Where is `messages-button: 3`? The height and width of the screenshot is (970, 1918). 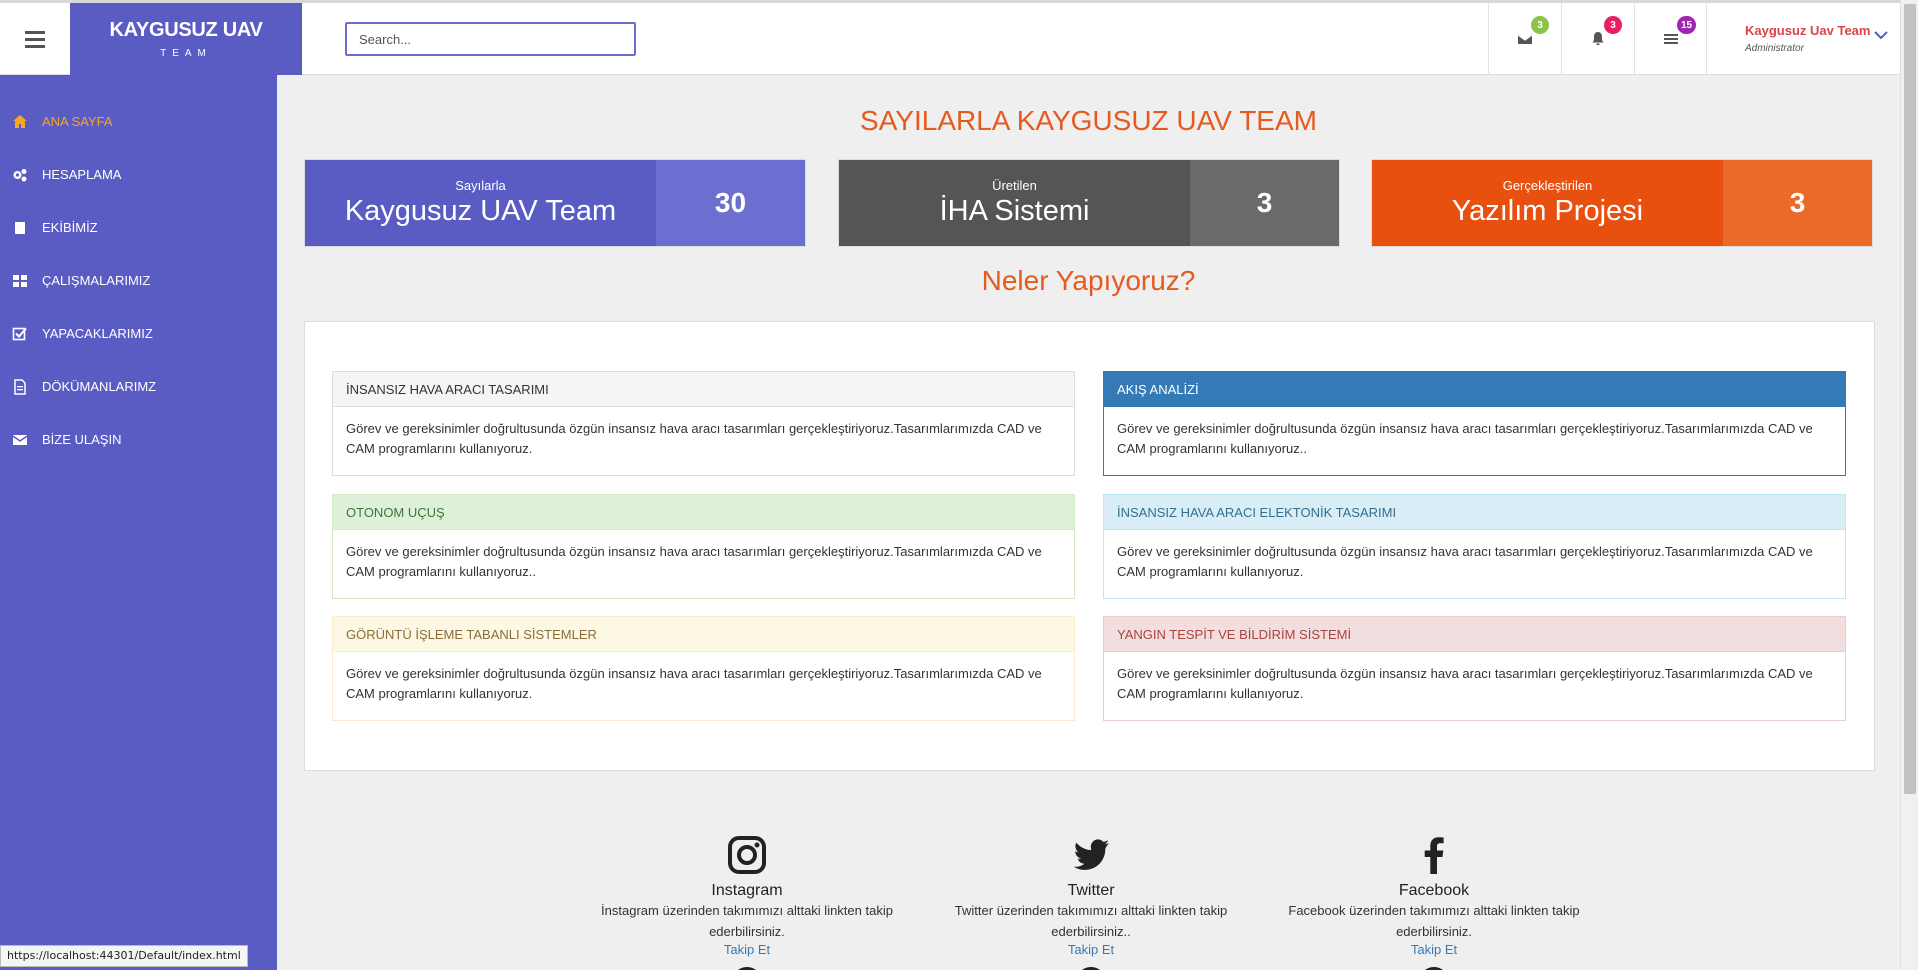
messages-button: 3 is located at coordinates (1524, 39).